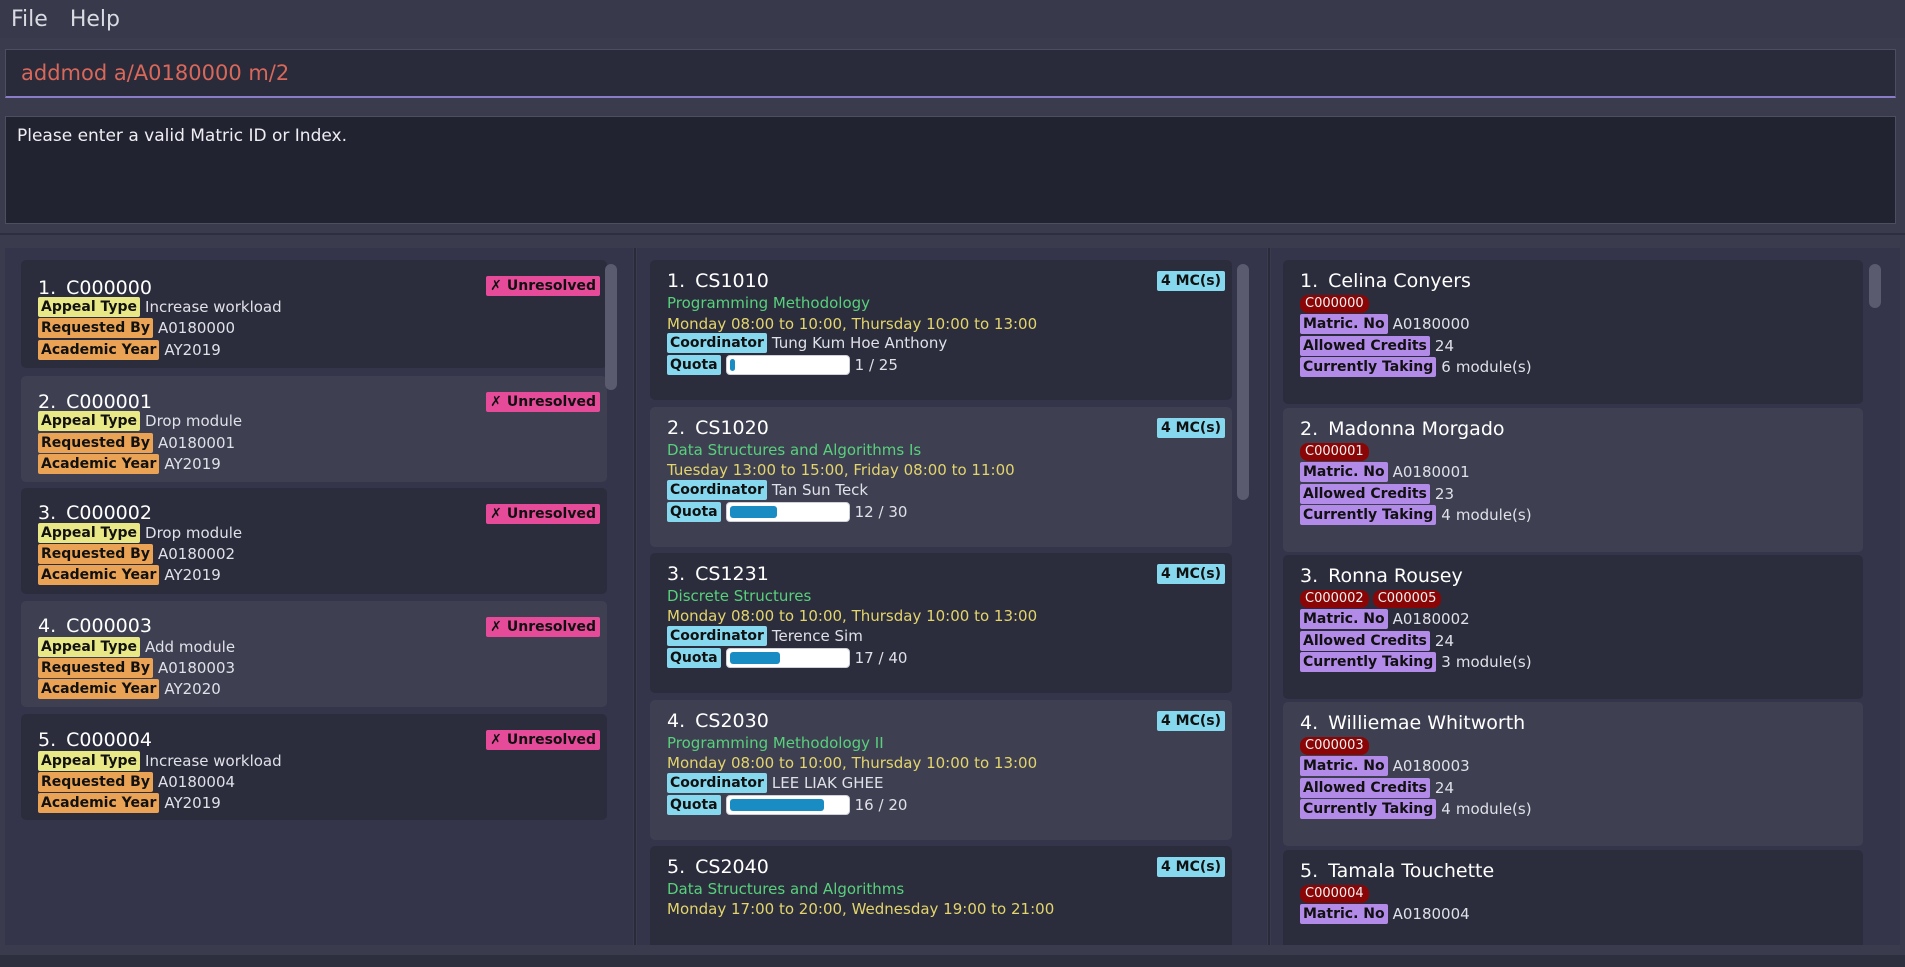 The width and height of the screenshot is (1905, 967). I want to click on appeal-code-badge: C000001, so click(1334, 452).